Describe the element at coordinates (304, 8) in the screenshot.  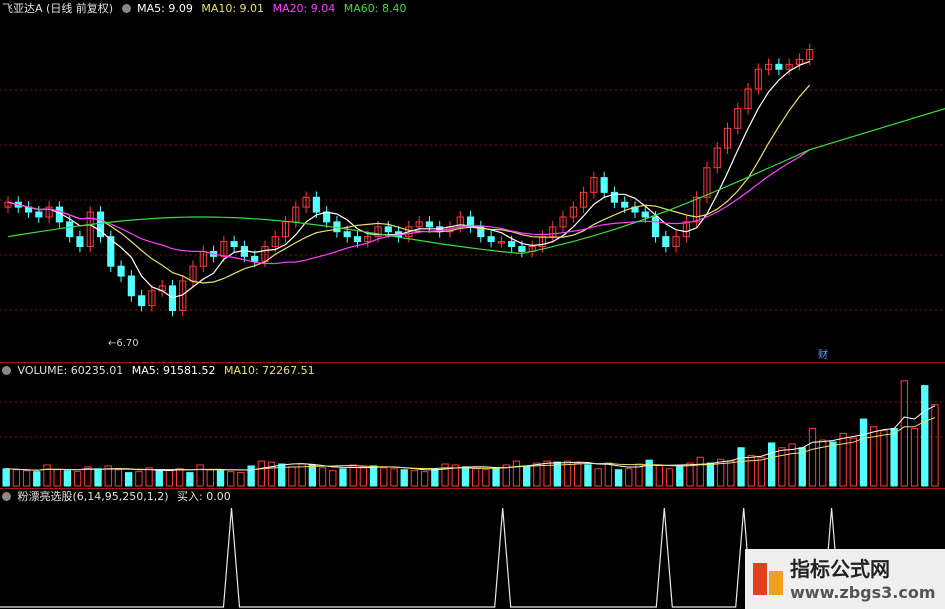
I see `ma20-legend: MA20: 9.04` at that location.